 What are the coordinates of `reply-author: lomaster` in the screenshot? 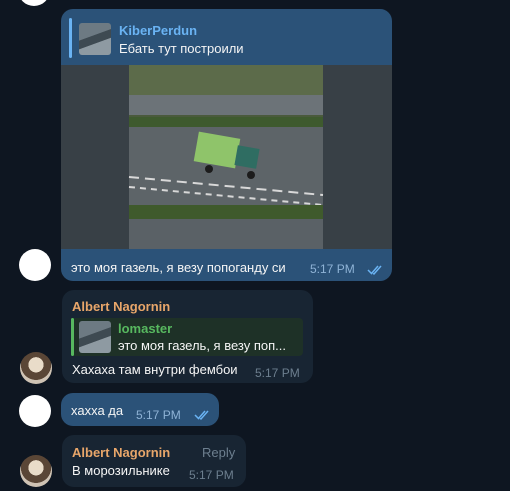 It's located at (145, 328).